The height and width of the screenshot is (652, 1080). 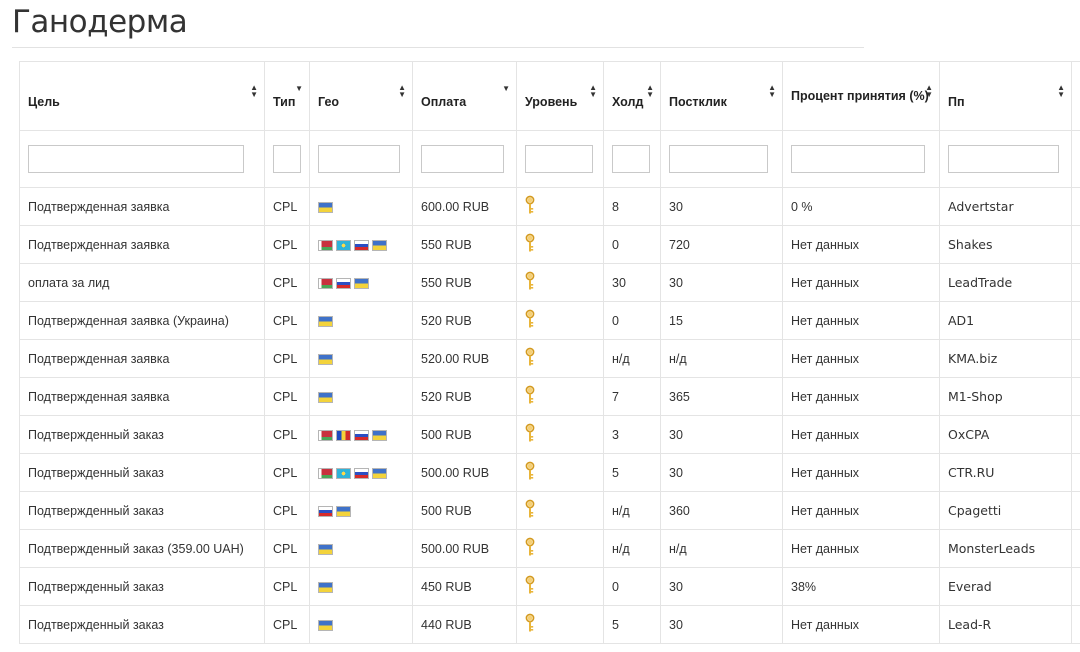 What do you see at coordinates (721, 96) in the screenshot?
I see `column-header-postclick: Постклик ▲ ▼` at bounding box center [721, 96].